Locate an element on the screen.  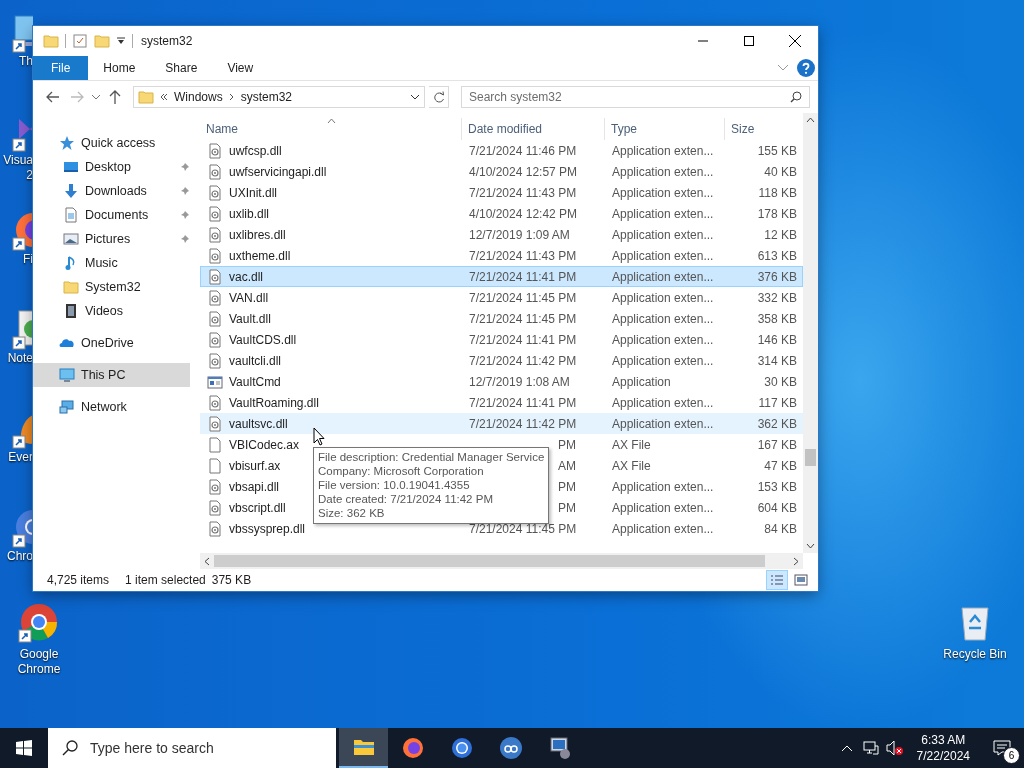
tooltip-line: Date created: 7/21/2024 11:42 PM is located at coordinates (406, 499).